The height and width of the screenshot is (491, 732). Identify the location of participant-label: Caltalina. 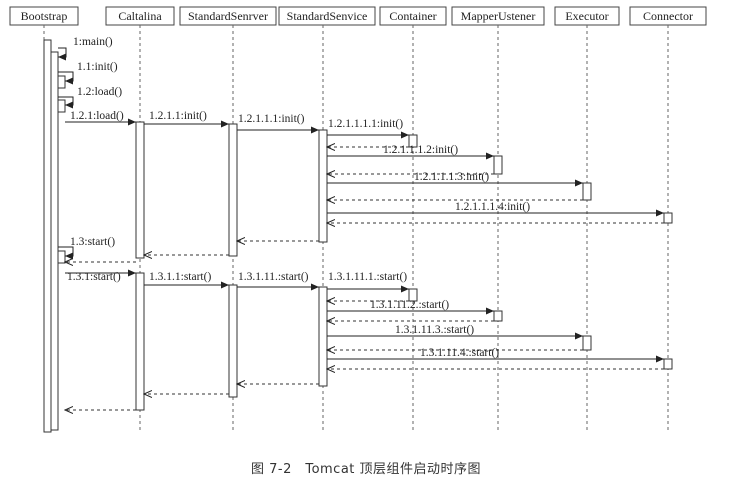
(140, 16).